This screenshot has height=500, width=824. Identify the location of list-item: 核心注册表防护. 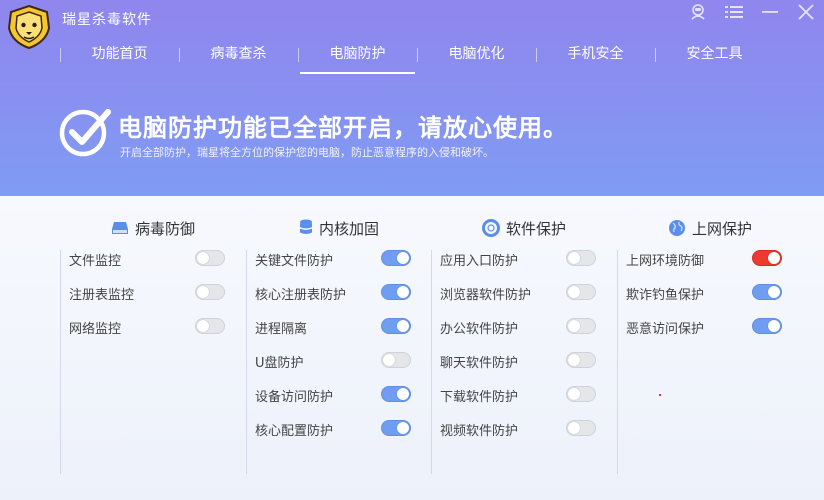
(342, 292).